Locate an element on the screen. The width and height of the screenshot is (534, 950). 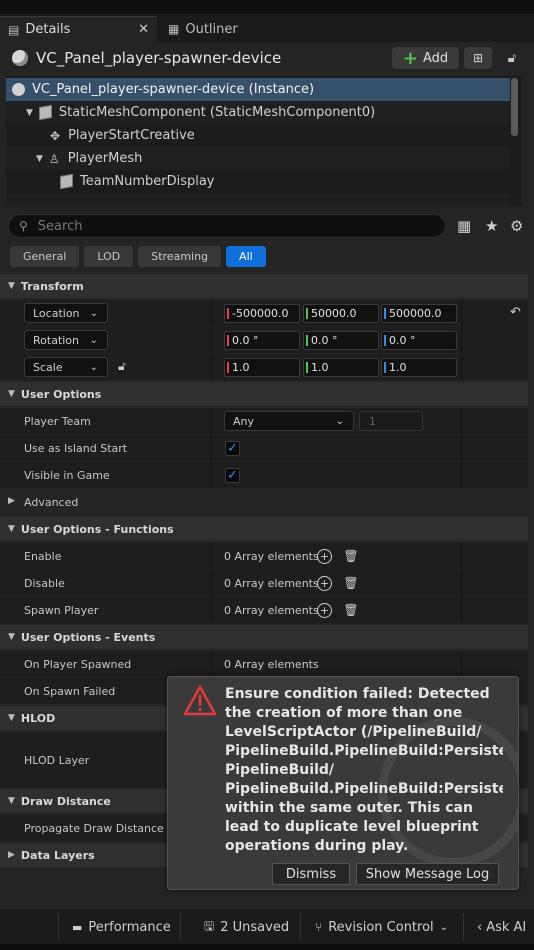
location-mode-dropdown: Location ⌄ is located at coordinates (66, 313).